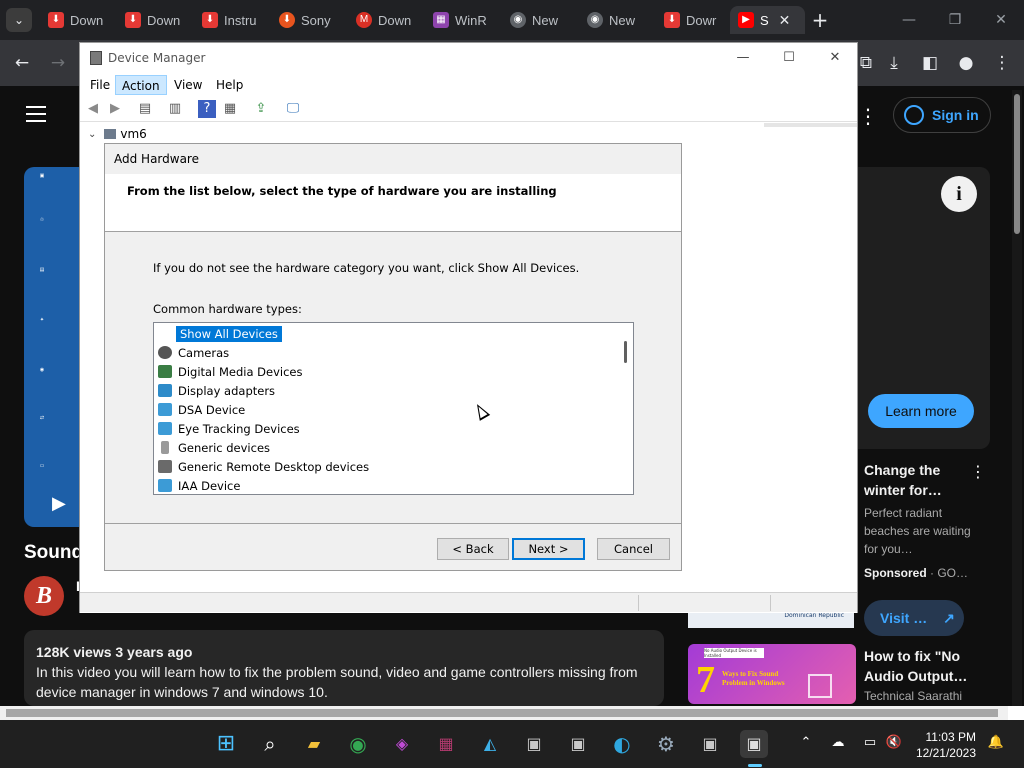  Describe the element at coordinates (402, 744) in the screenshot. I see `game-app-icon: ◈` at that location.